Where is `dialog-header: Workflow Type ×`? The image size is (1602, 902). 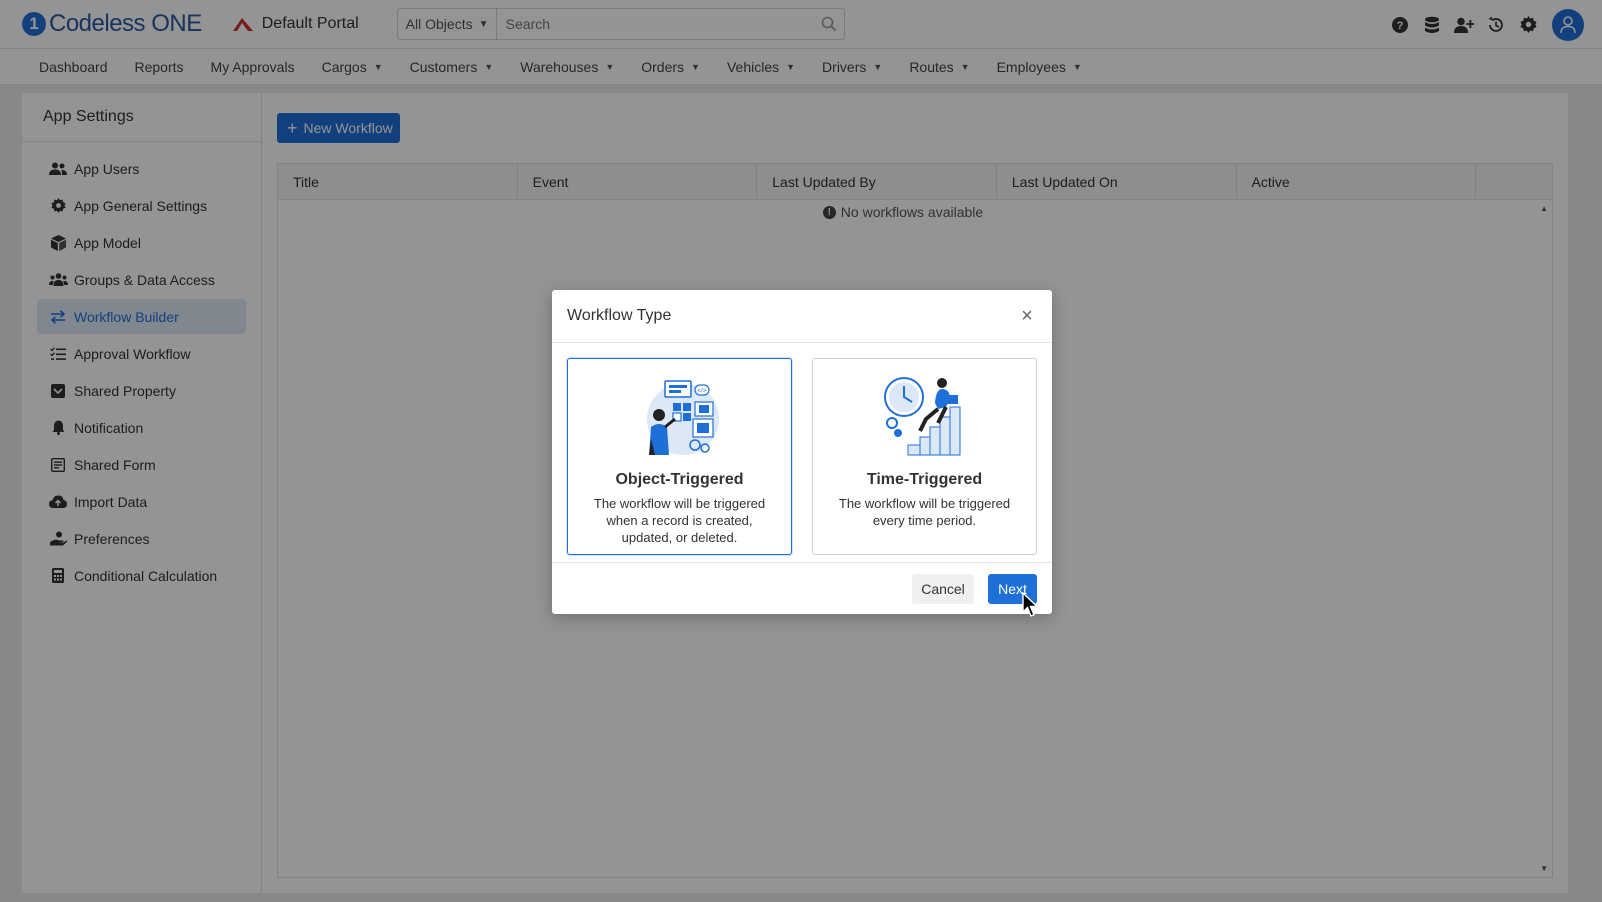 dialog-header: Workflow Type × is located at coordinates (802, 316).